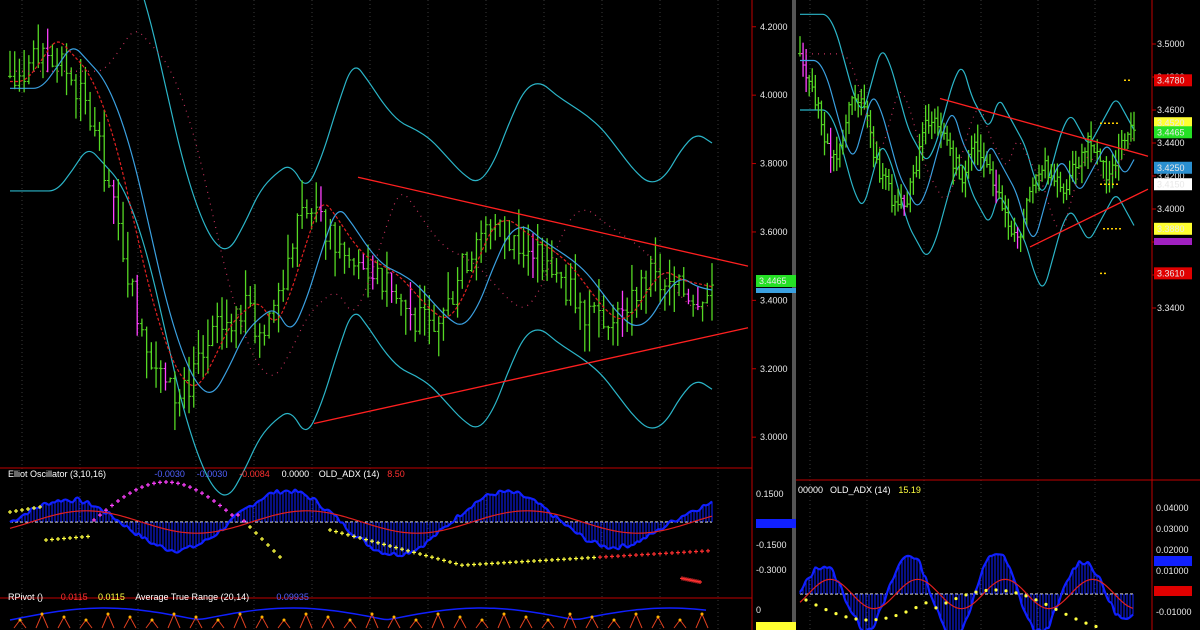 The width and height of the screenshot is (1200, 630). What do you see at coordinates (1171, 184) in the screenshot?
I see `right-price-tag: 3.4150` at bounding box center [1171, 184].